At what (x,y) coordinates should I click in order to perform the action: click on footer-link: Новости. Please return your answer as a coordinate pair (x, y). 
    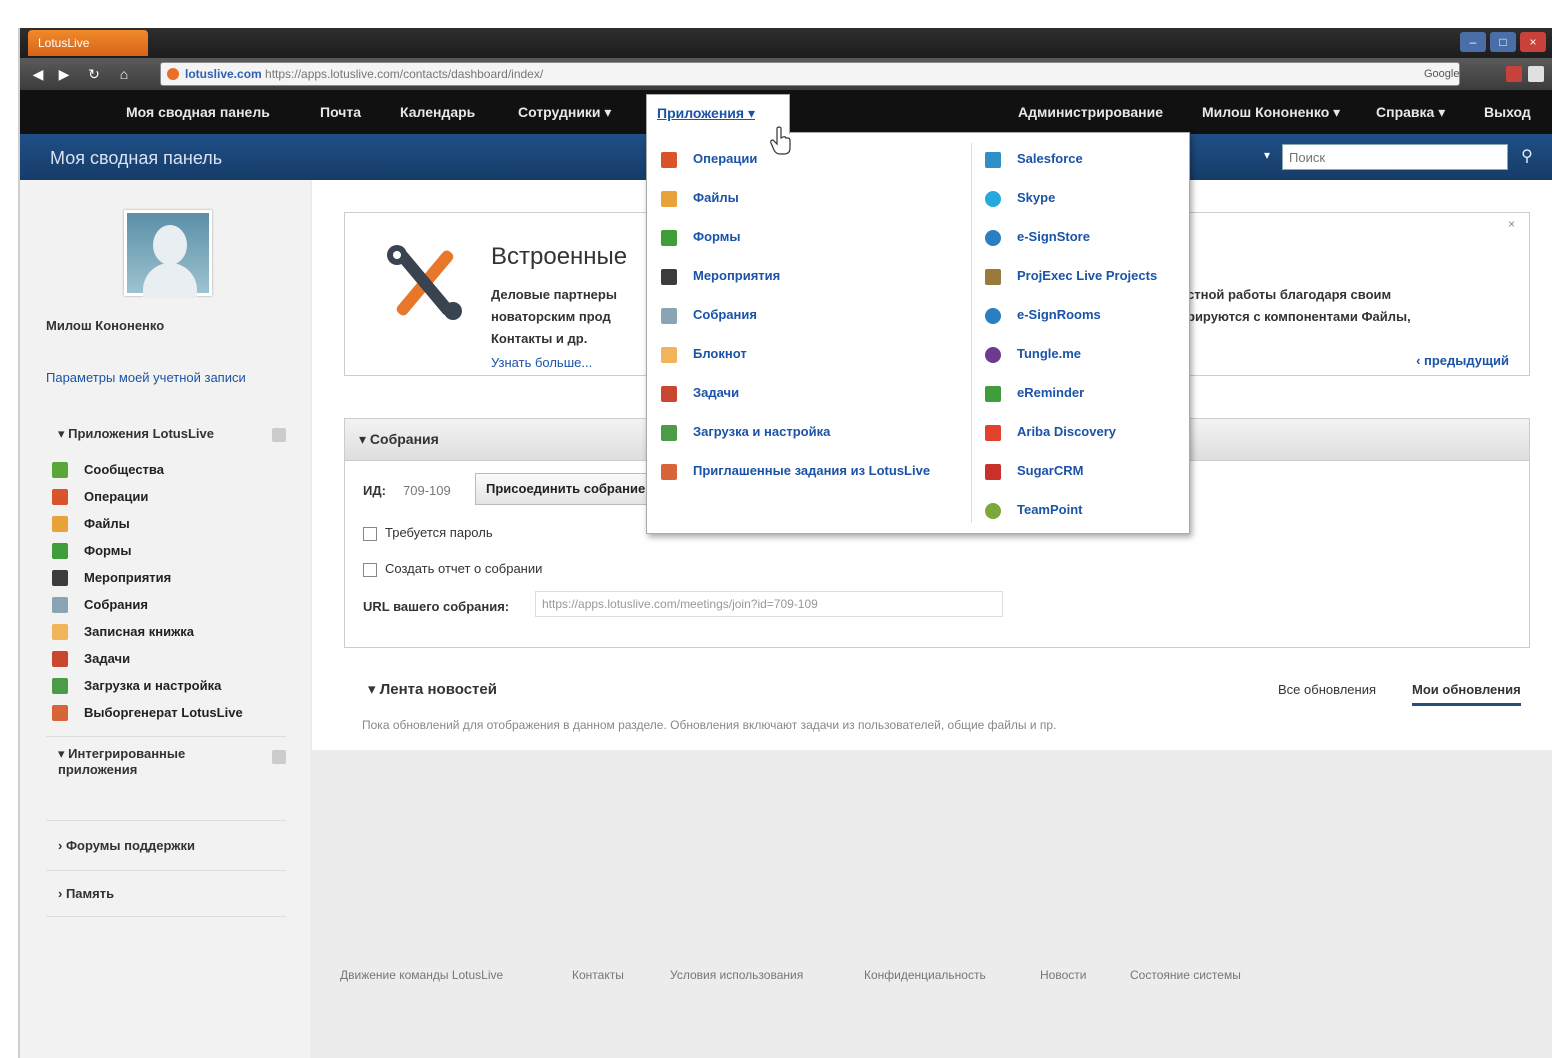
    Looking at the image, I should click on (1063, 975).